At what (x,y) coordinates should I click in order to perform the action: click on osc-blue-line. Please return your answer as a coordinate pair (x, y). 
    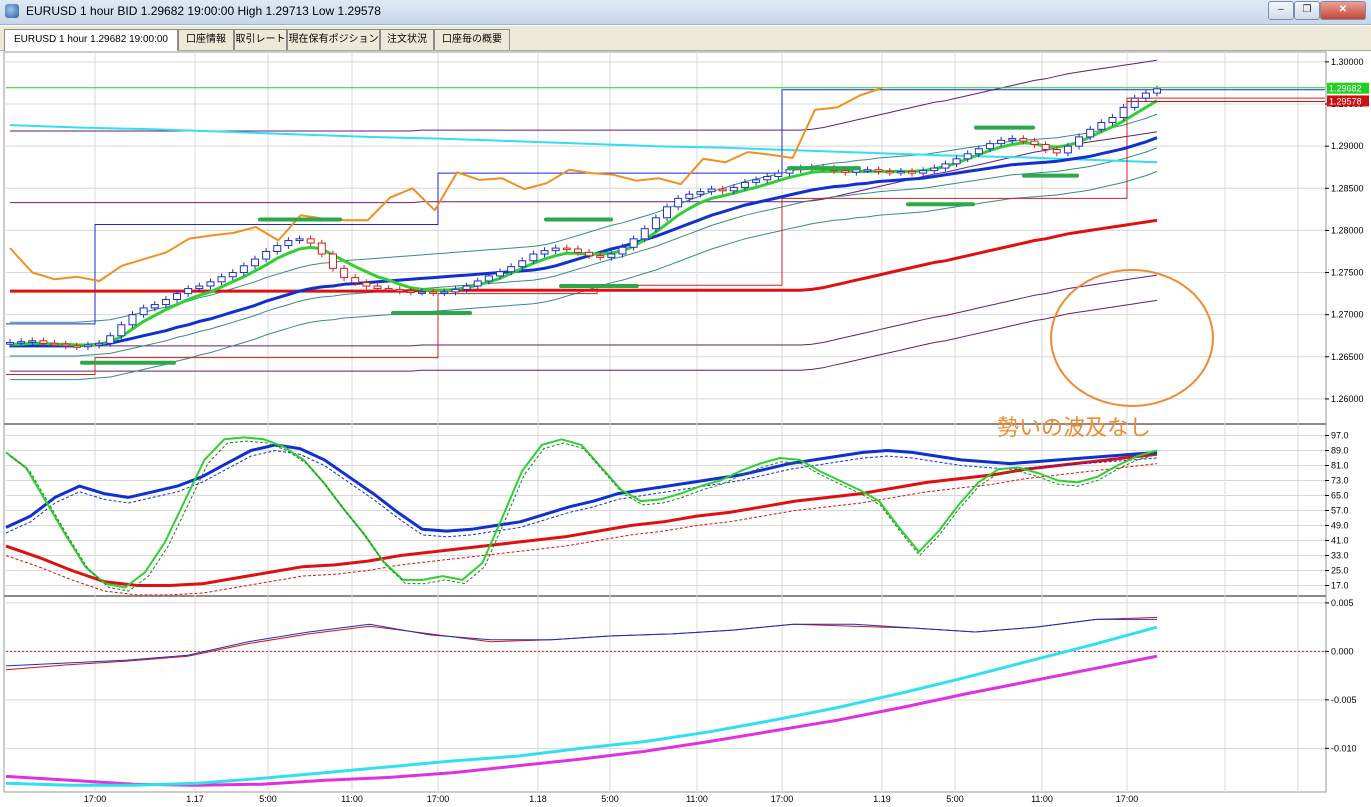
    Looking at the image, I should click on (581, 488).